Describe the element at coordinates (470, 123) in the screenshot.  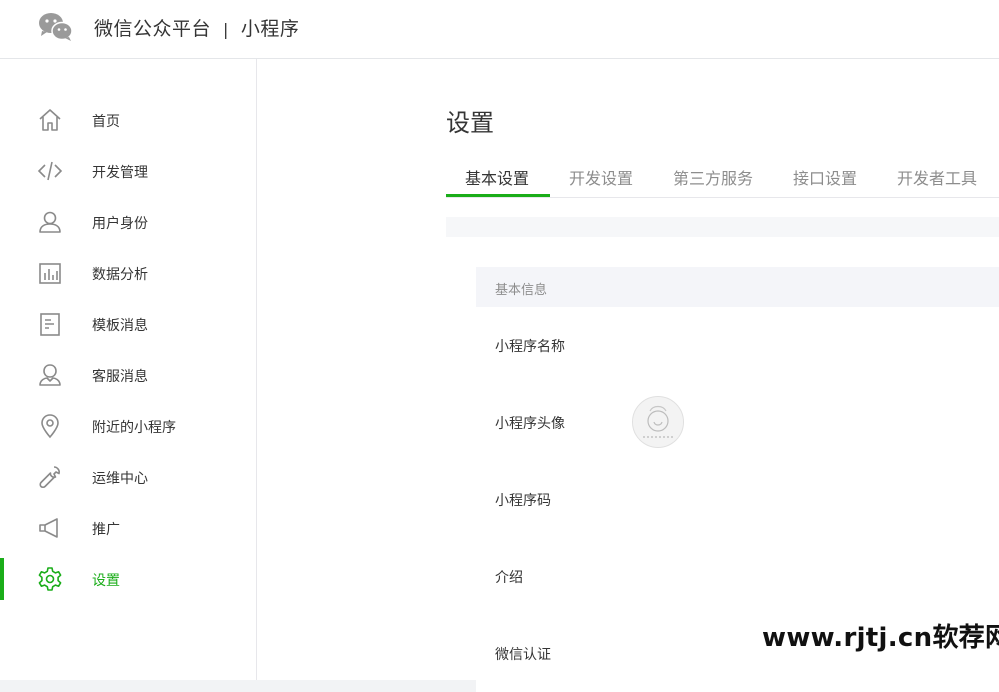
I see `page-title: 设置` at that location.